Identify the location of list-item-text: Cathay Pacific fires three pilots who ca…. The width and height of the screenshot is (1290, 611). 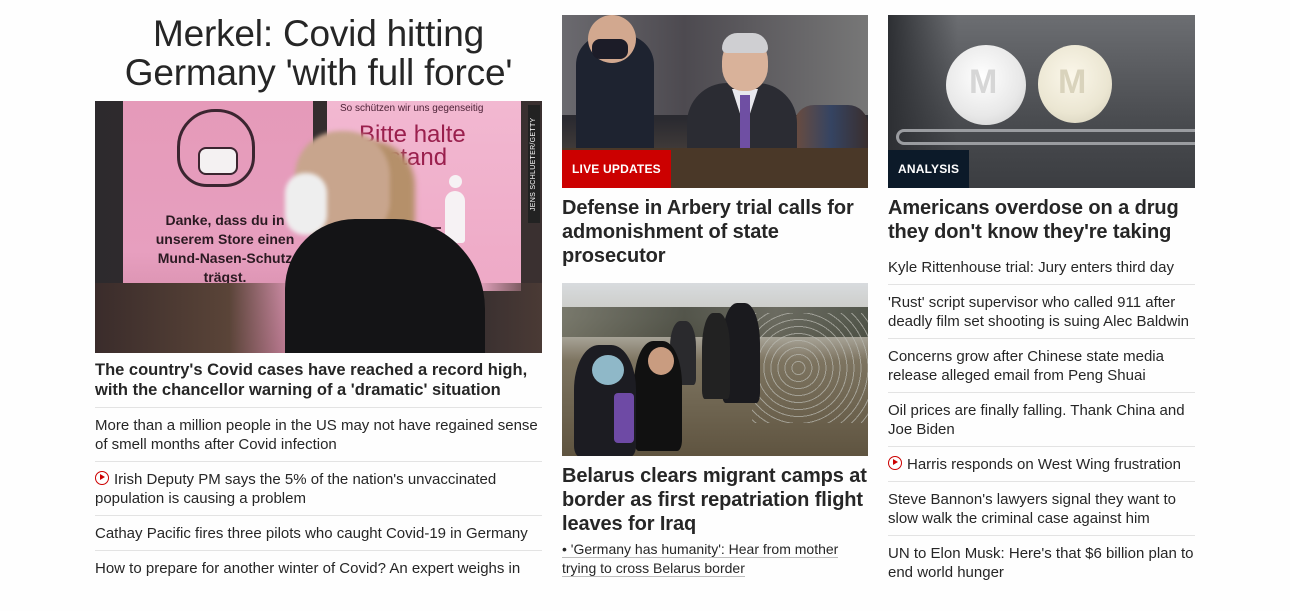
(311, 533).